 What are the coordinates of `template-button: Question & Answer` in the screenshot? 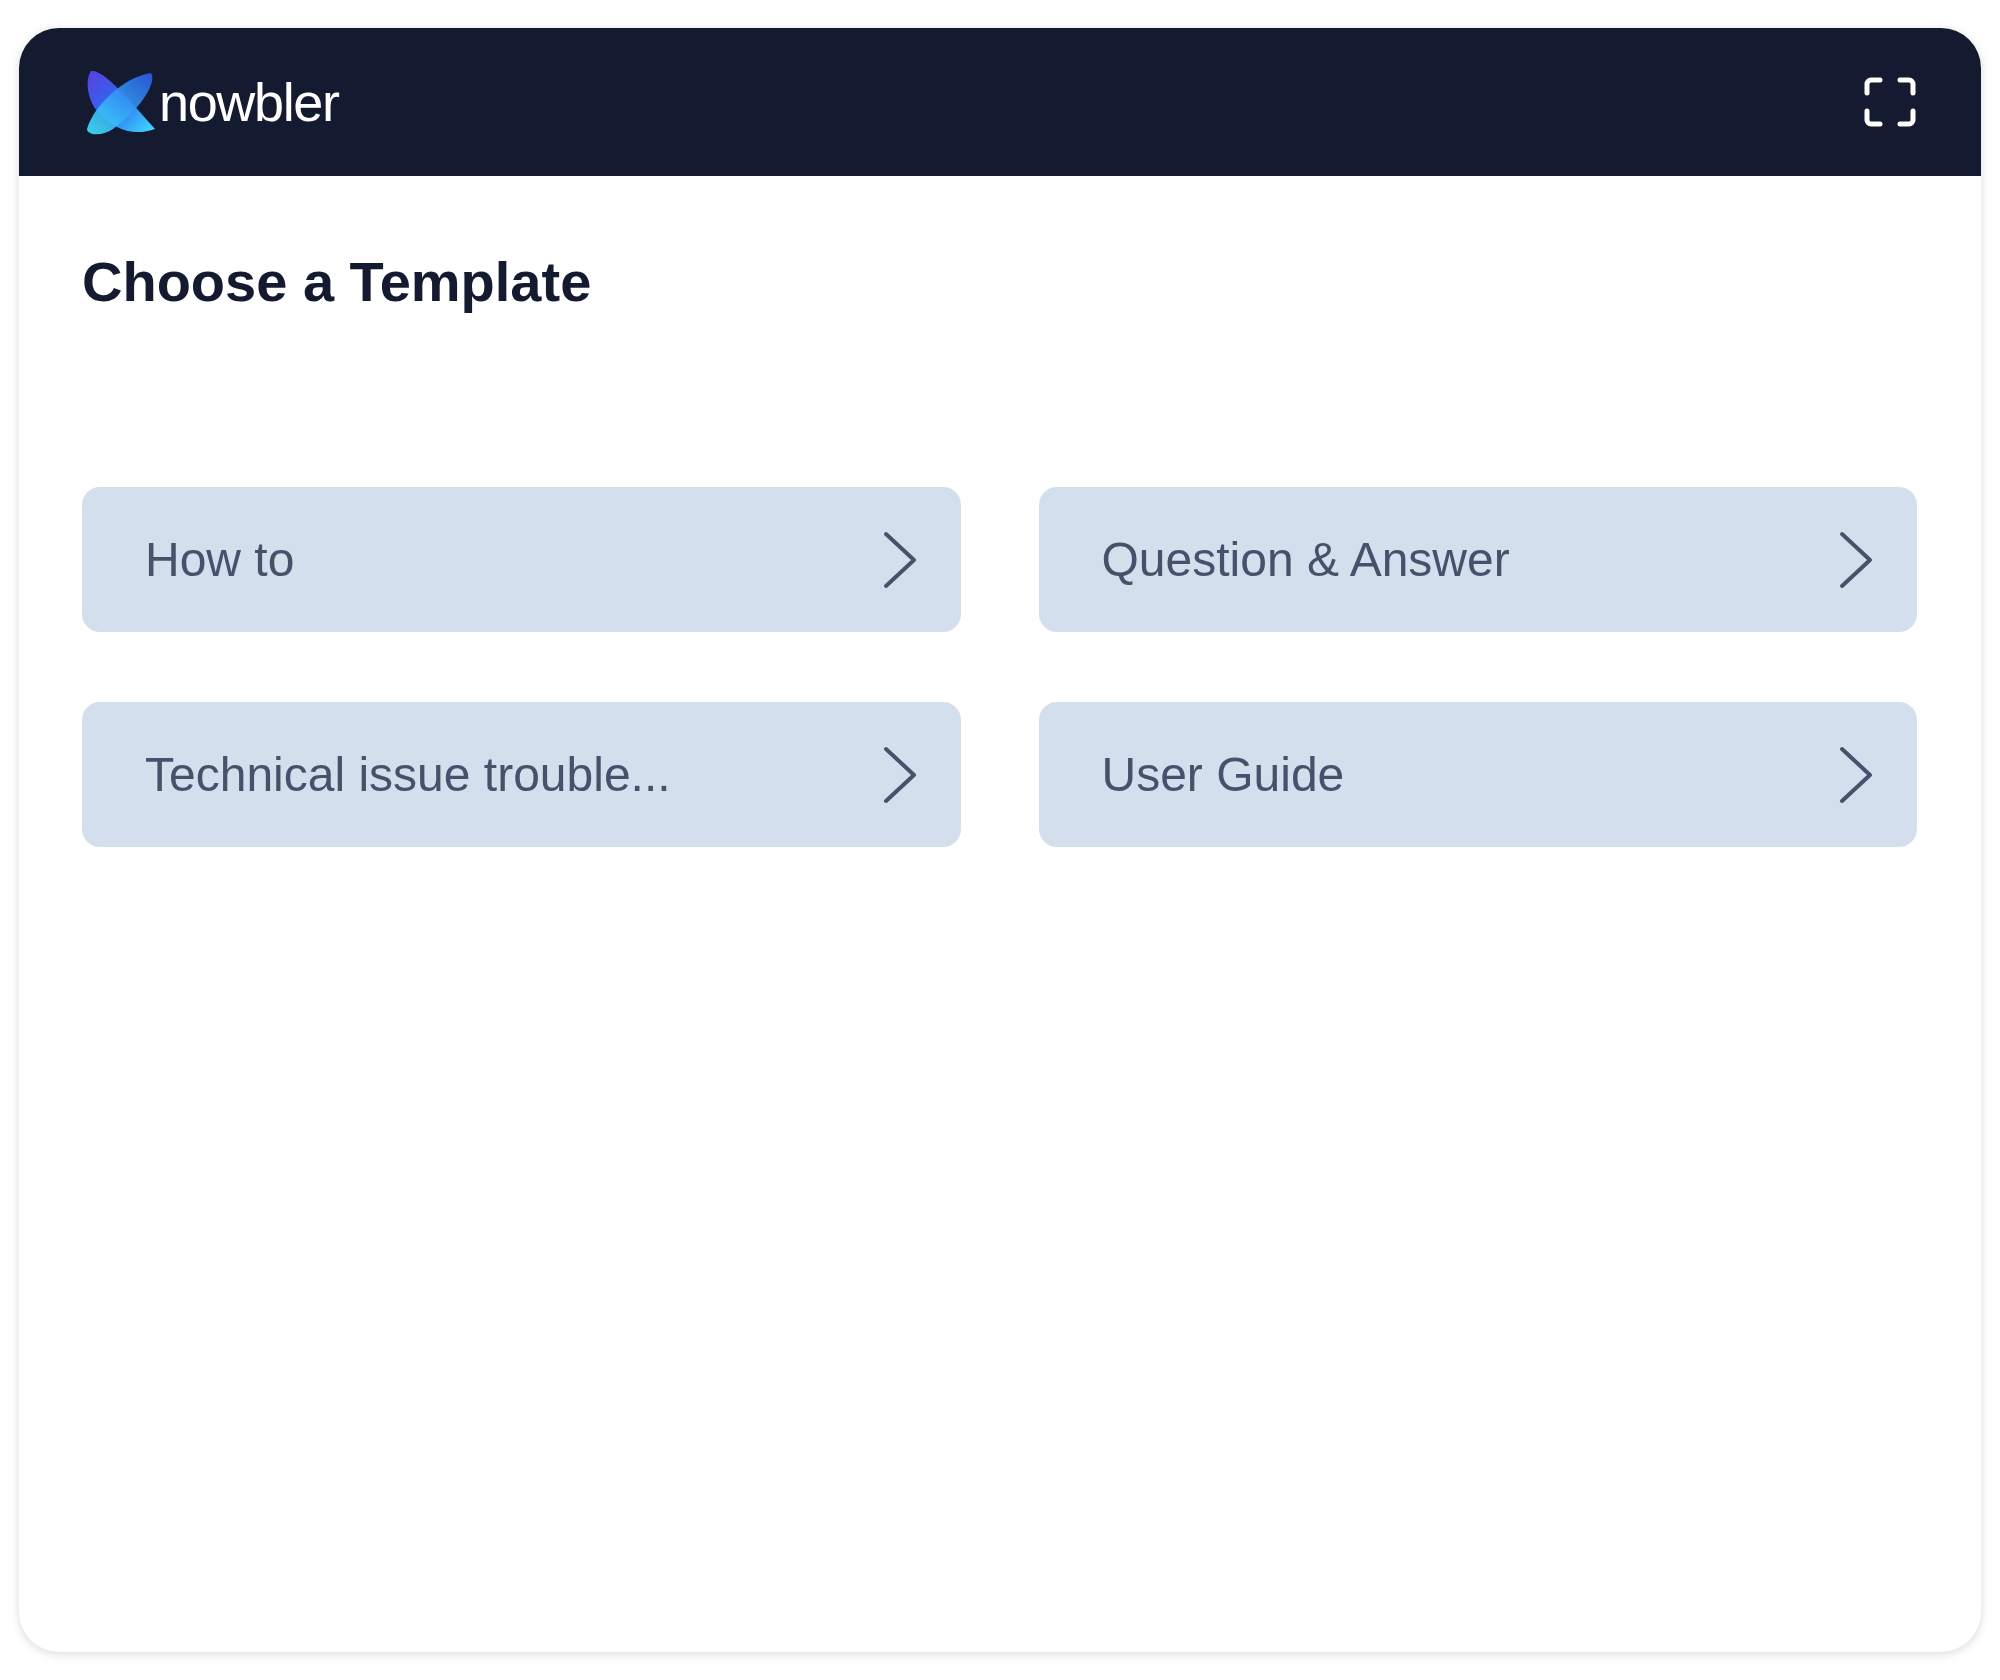 It's located at (1477, 559).